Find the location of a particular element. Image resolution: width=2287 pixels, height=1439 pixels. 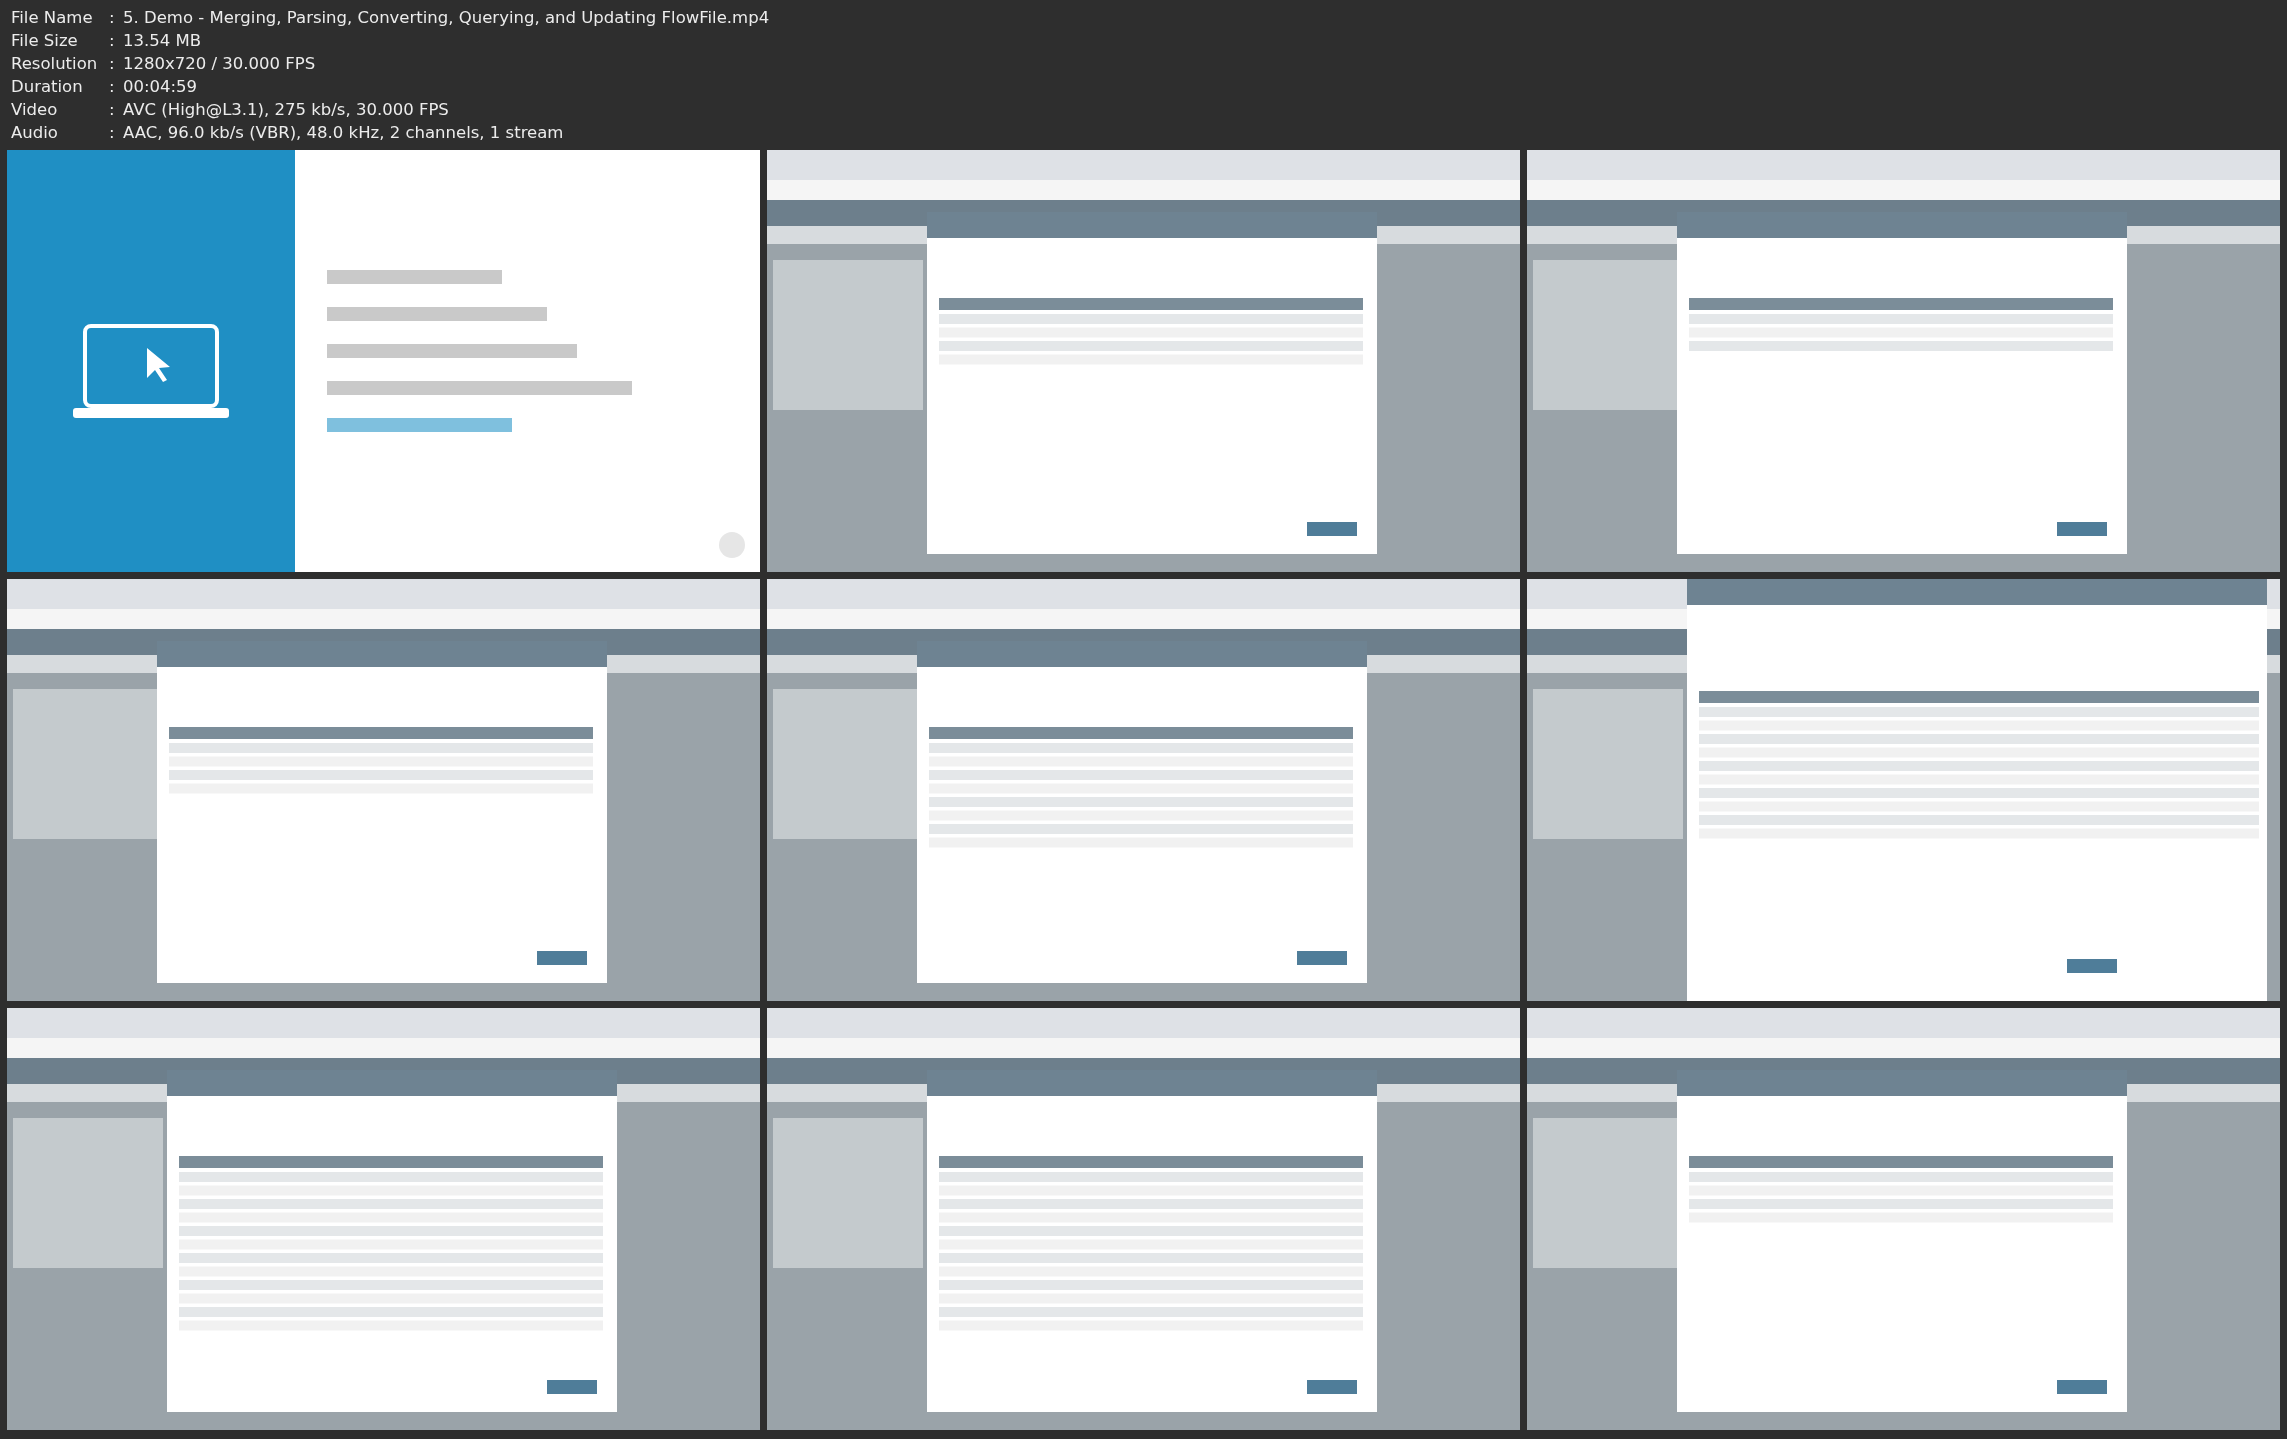

info-value: AVC (High@L3.1), 275 kb/s, 30.000 FPS is located at coordinates (286, 110).